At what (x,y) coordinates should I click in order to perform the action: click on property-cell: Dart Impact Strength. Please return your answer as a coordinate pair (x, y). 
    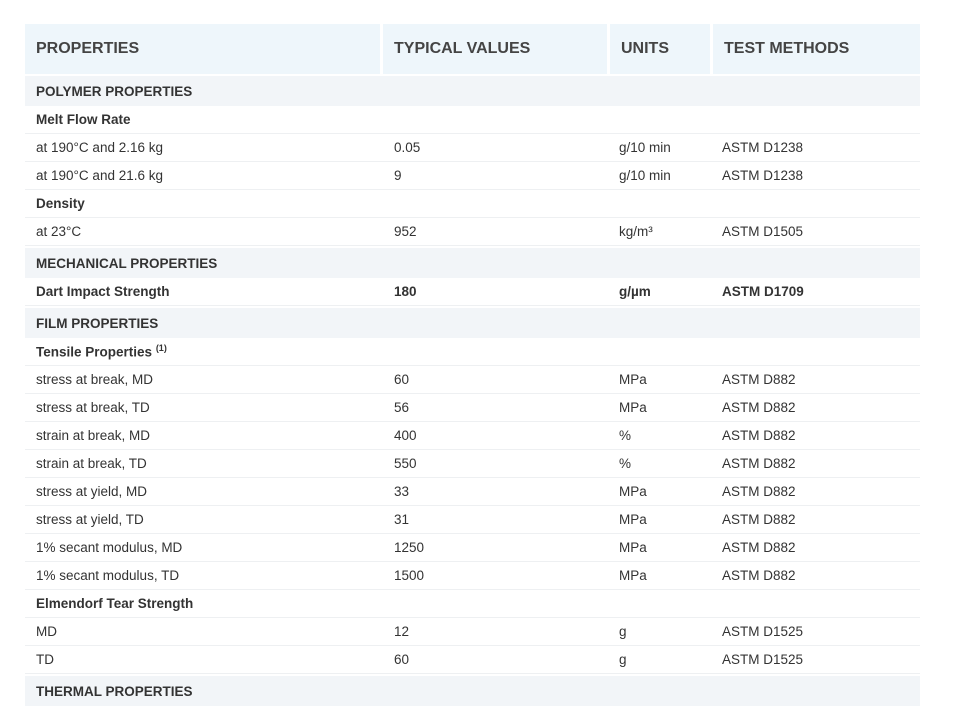
    Looking at the image, I should click on (204, 291).